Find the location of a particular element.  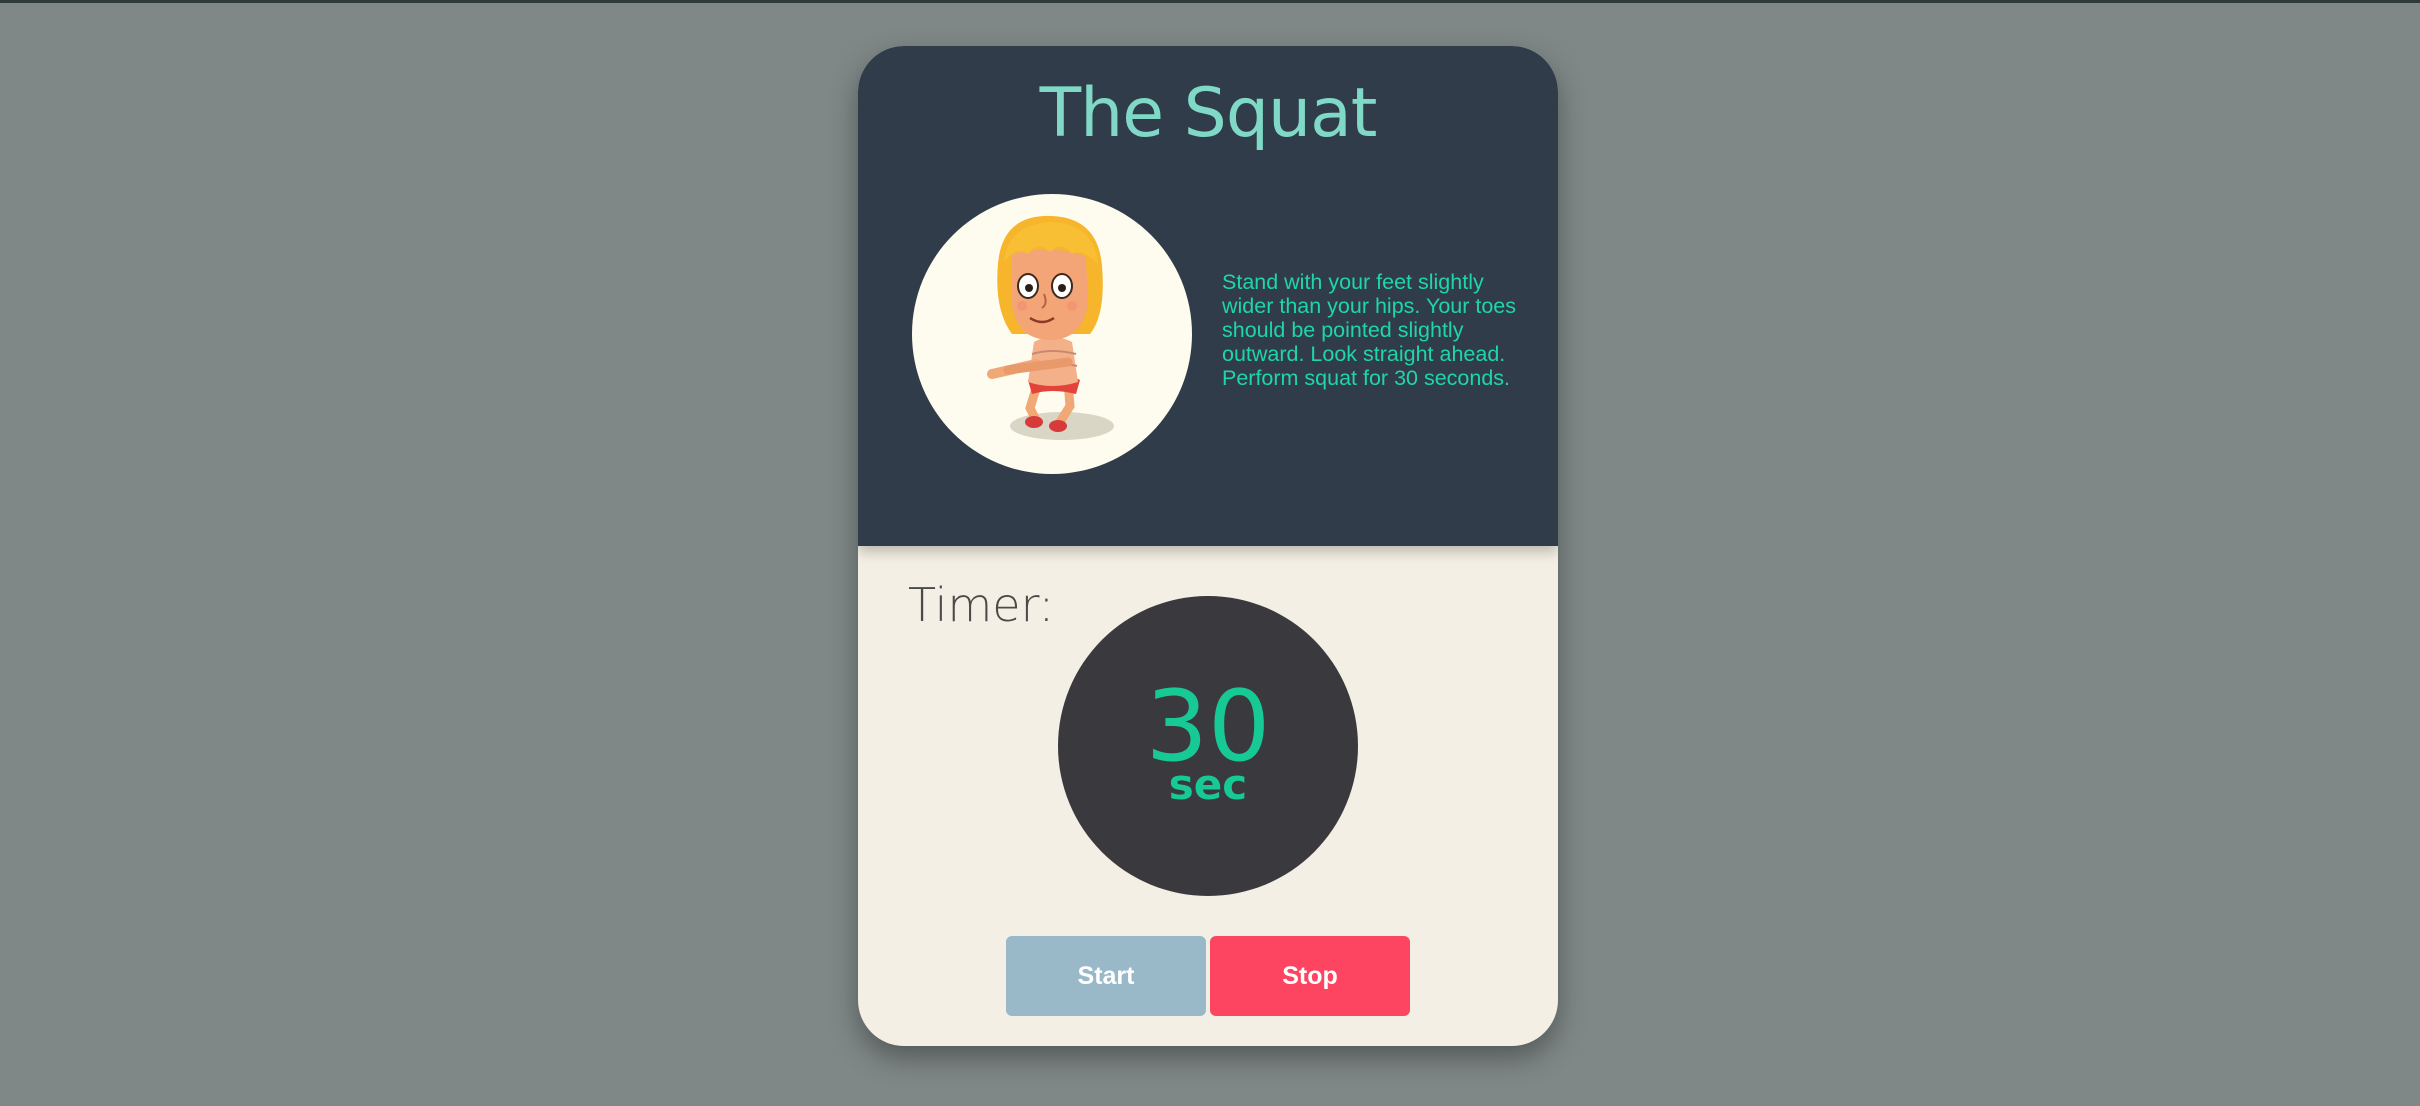

timer-dial: 30 sec is located at coordinates (1208, 746).